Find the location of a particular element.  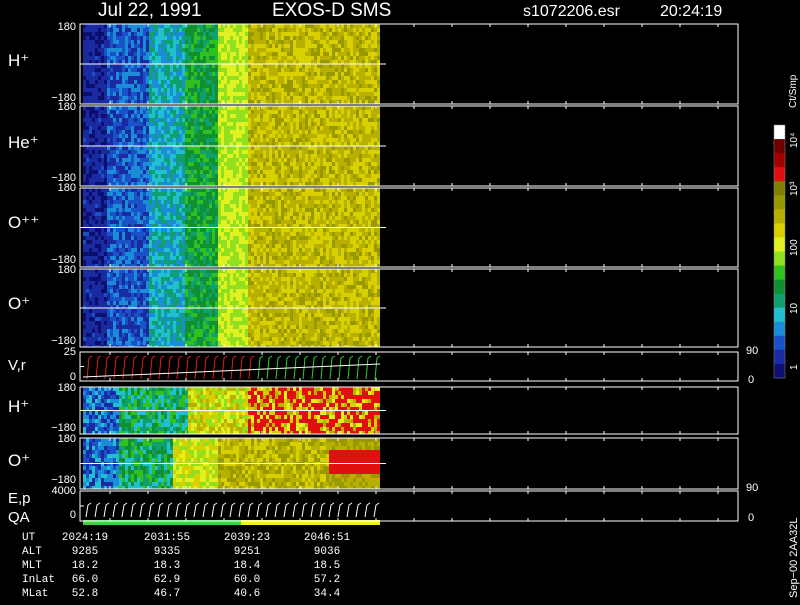

colorbar-tick-10: 10 is located at coordinates (794, 308).